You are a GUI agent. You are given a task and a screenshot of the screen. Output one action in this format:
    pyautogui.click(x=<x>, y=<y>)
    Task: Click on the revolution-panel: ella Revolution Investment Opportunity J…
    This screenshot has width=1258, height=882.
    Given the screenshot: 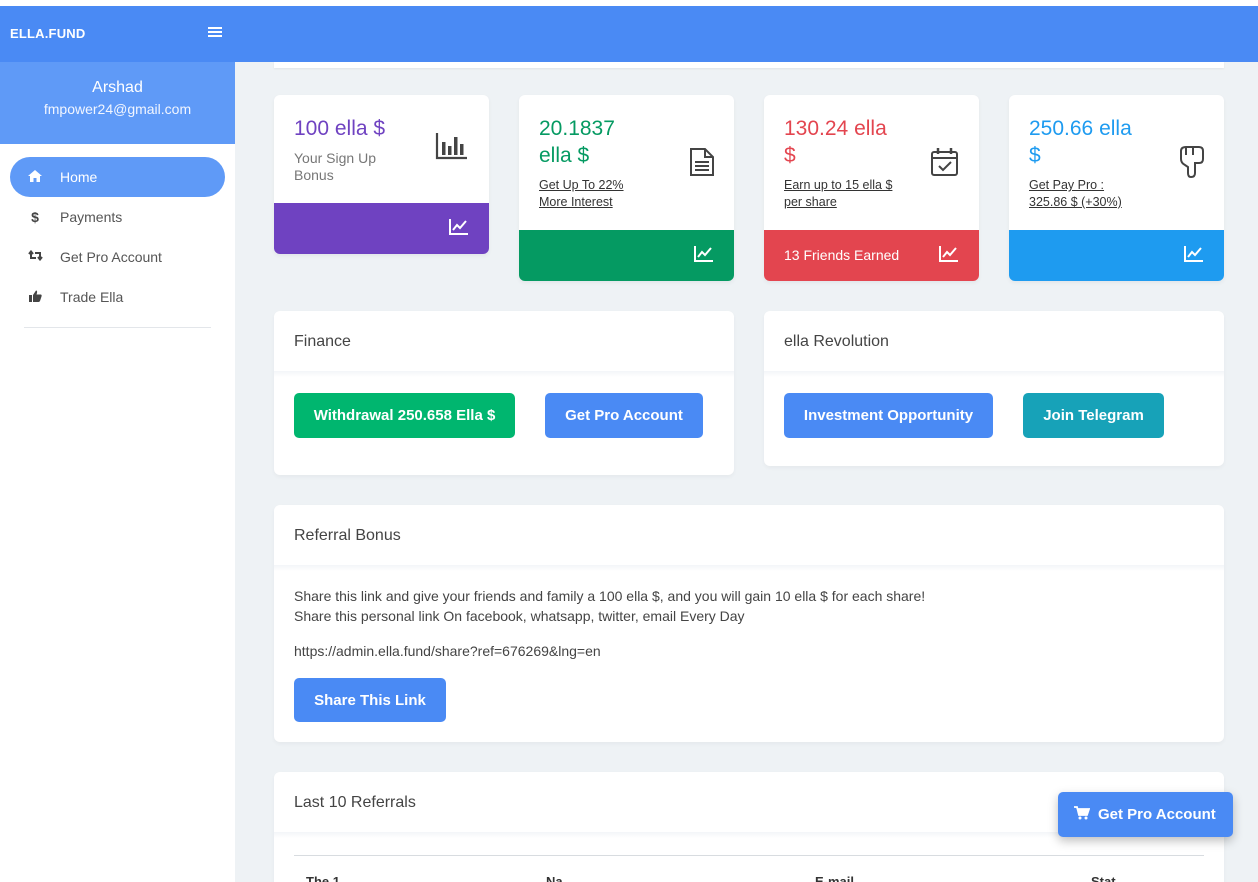 What is the action you would take?
    pyautogui.click(x=994, y=388)
    